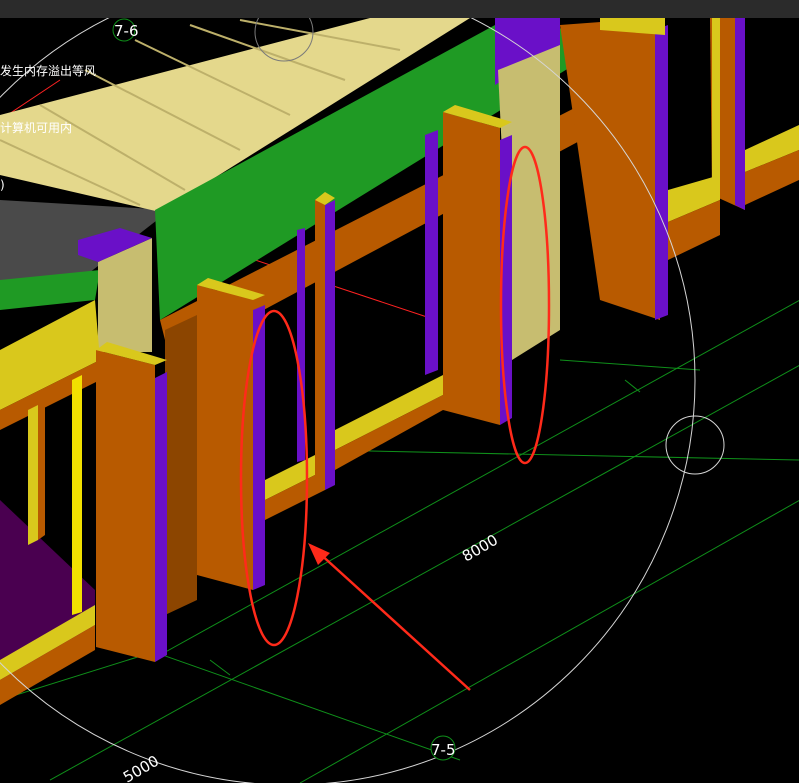 This screenshot has height=783, width=799. Describe the element at coordinates (181, 465) in the screenshot. I see `left-column-side` at that location.